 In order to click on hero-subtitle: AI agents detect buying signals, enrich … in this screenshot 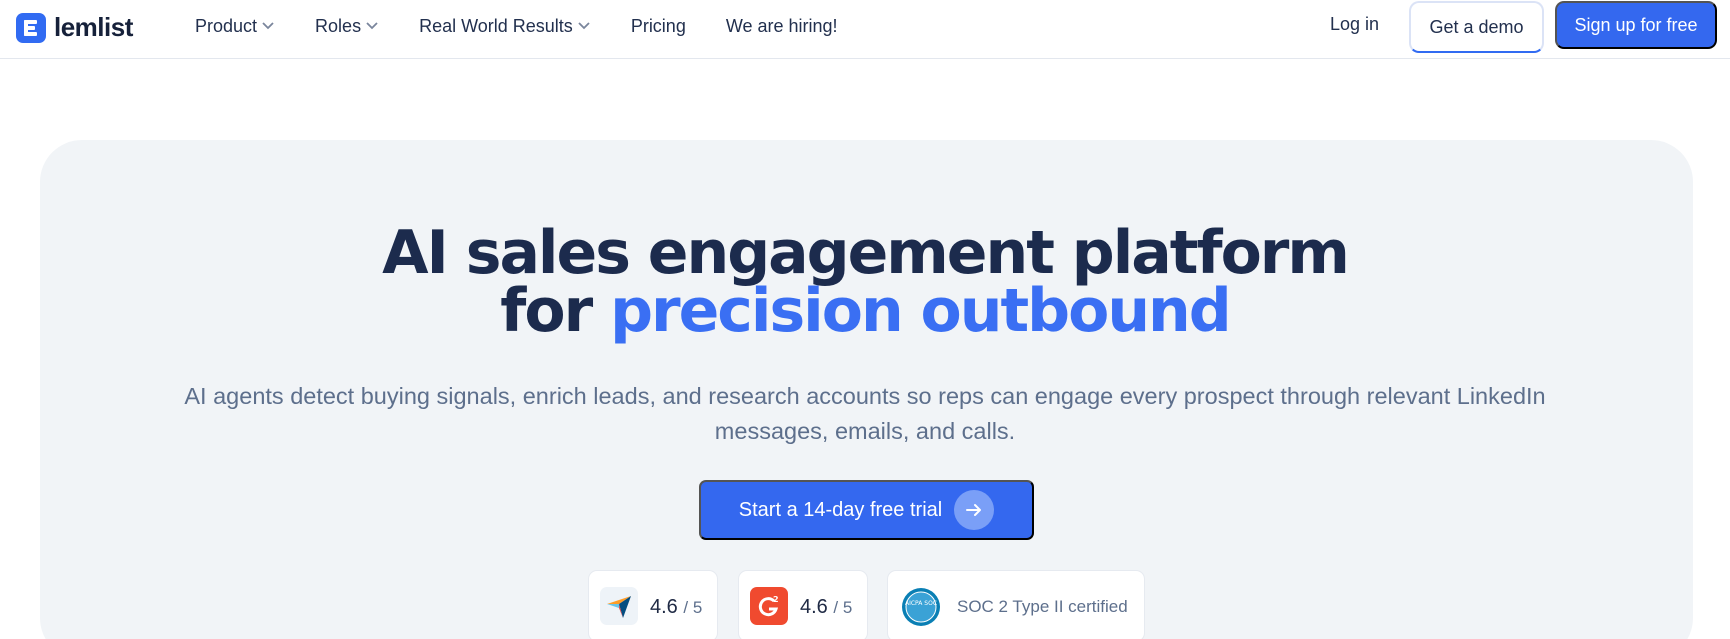, I will do `click(865, 413)`.